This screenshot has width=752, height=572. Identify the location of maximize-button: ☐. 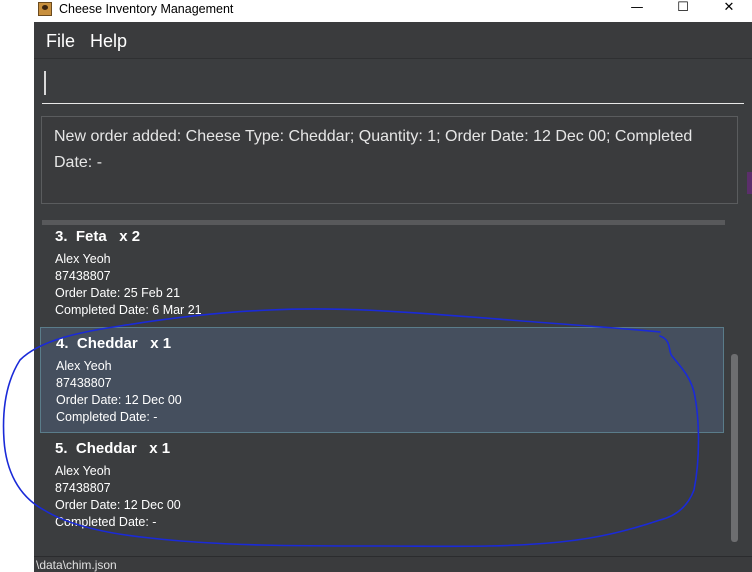
(683, 10).